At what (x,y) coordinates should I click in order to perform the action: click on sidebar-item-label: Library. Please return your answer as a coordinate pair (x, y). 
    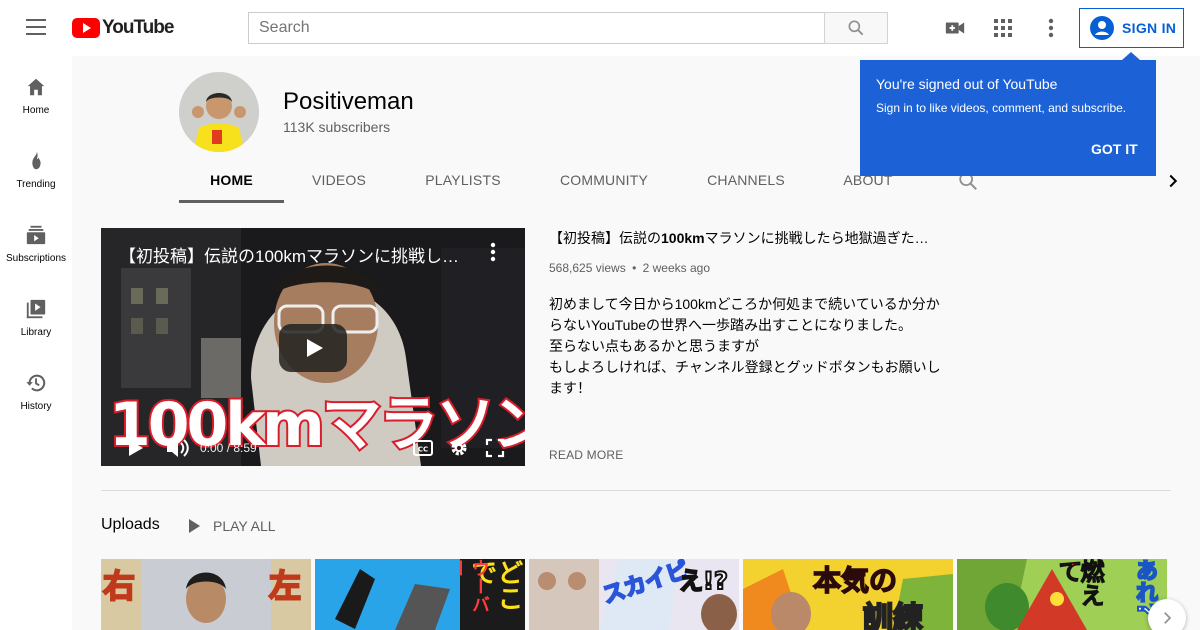
    Looking at the image, I should click on (36, 332).